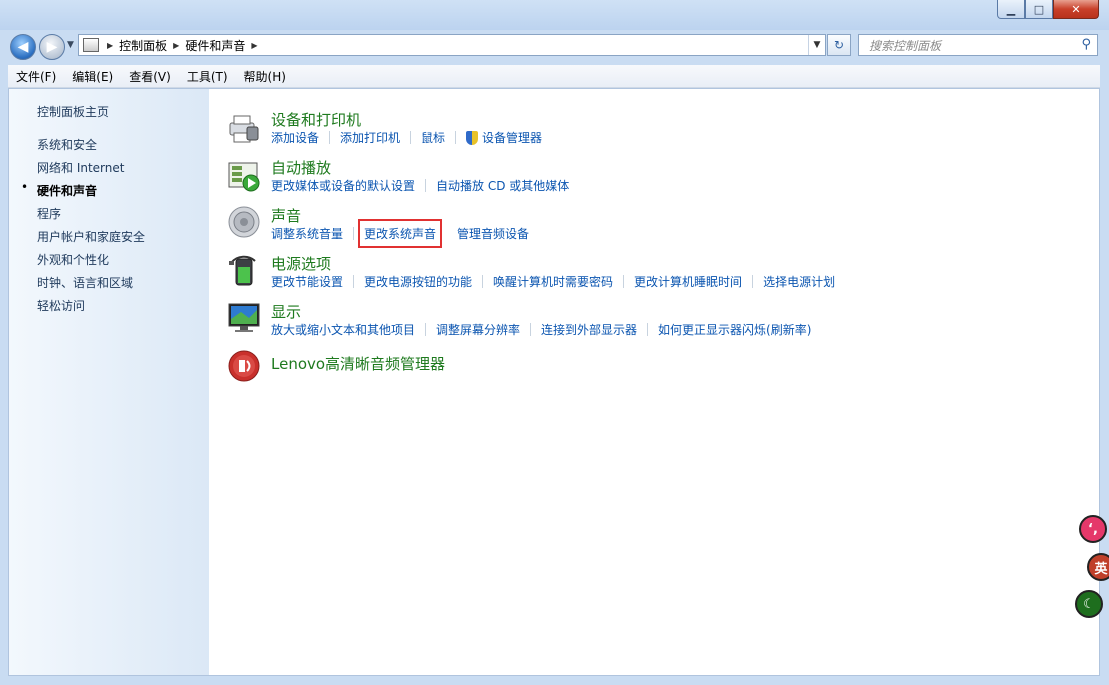  Describe the element at coordinates (343, 329) in the screenshot. I see `link-text-size: 放大或缩小文本和其他项目` at that location.